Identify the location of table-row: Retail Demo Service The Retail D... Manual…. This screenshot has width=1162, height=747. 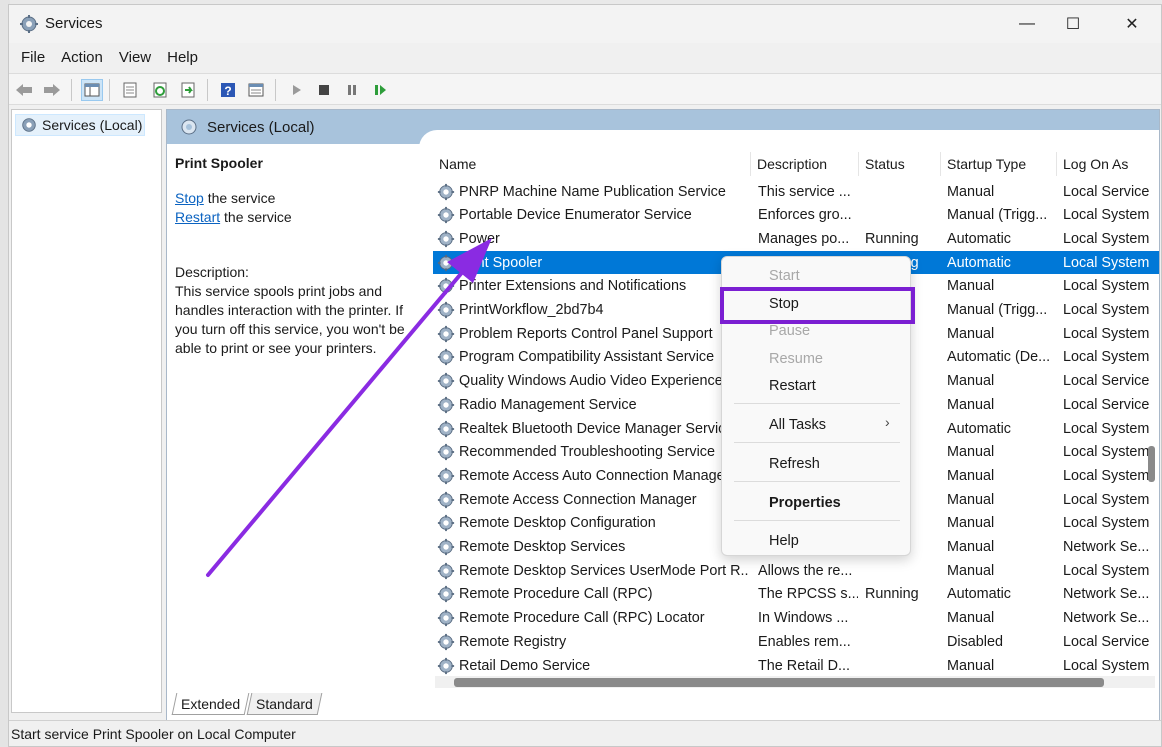
(796, 666).